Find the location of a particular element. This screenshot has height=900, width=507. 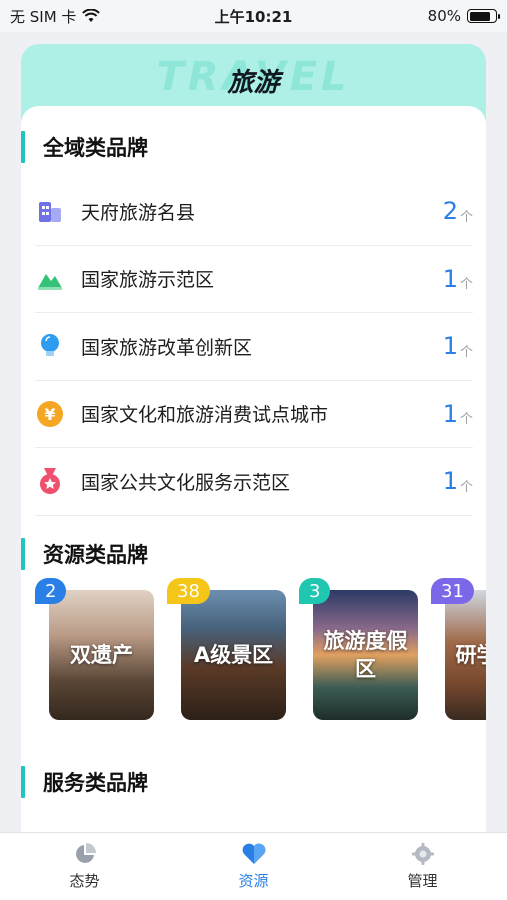

section-title: 资源类品牌 is located at coordinates (95, 555).